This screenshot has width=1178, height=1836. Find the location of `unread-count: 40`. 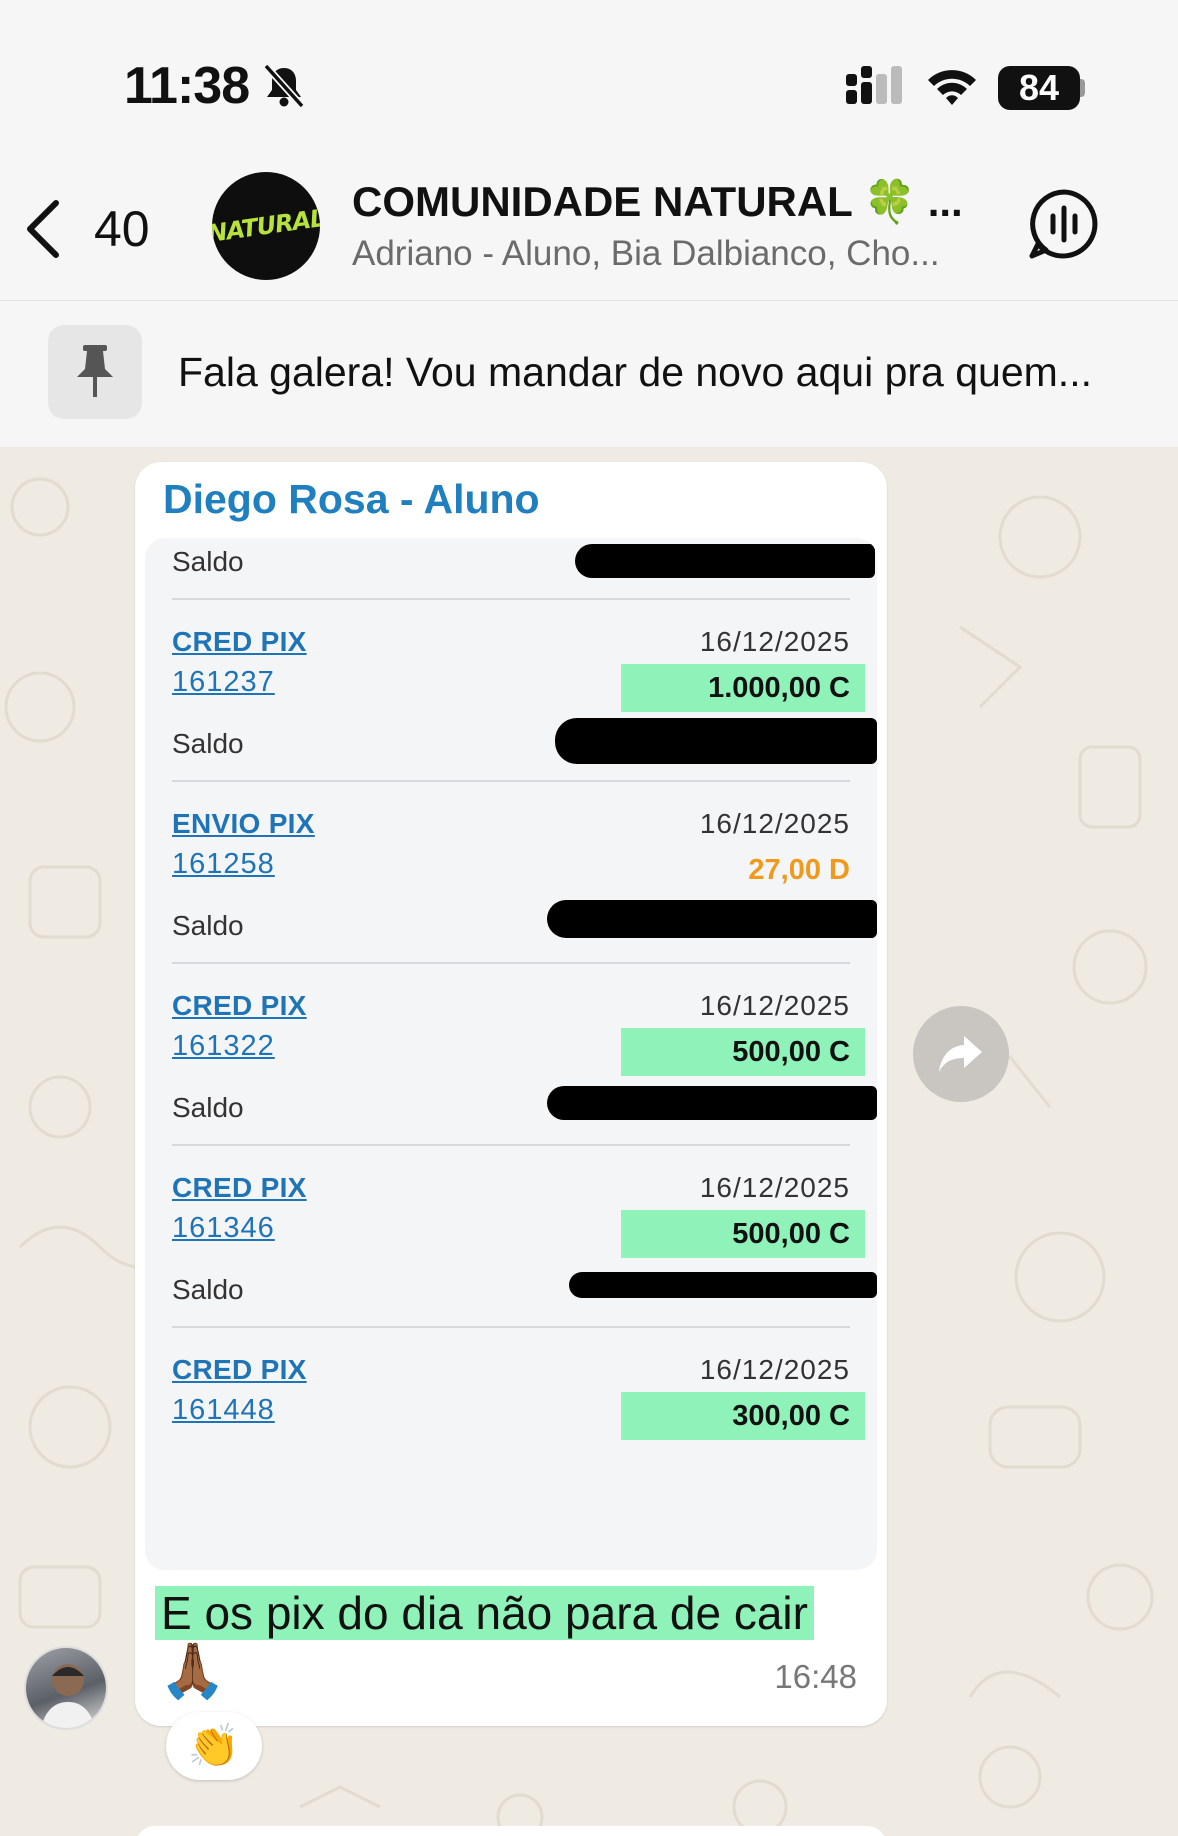

unread-count: 40 is located at coordinates (122, 229).